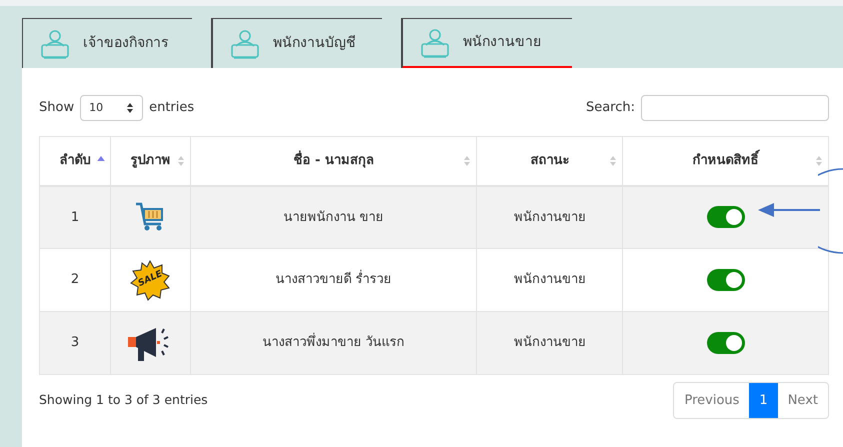 The width and height of the screenshot is (843, 447). What do you see at coordinates (112, 108) in the screenshot?
I see `entries-select: 10` at bounding box center [112, 108].